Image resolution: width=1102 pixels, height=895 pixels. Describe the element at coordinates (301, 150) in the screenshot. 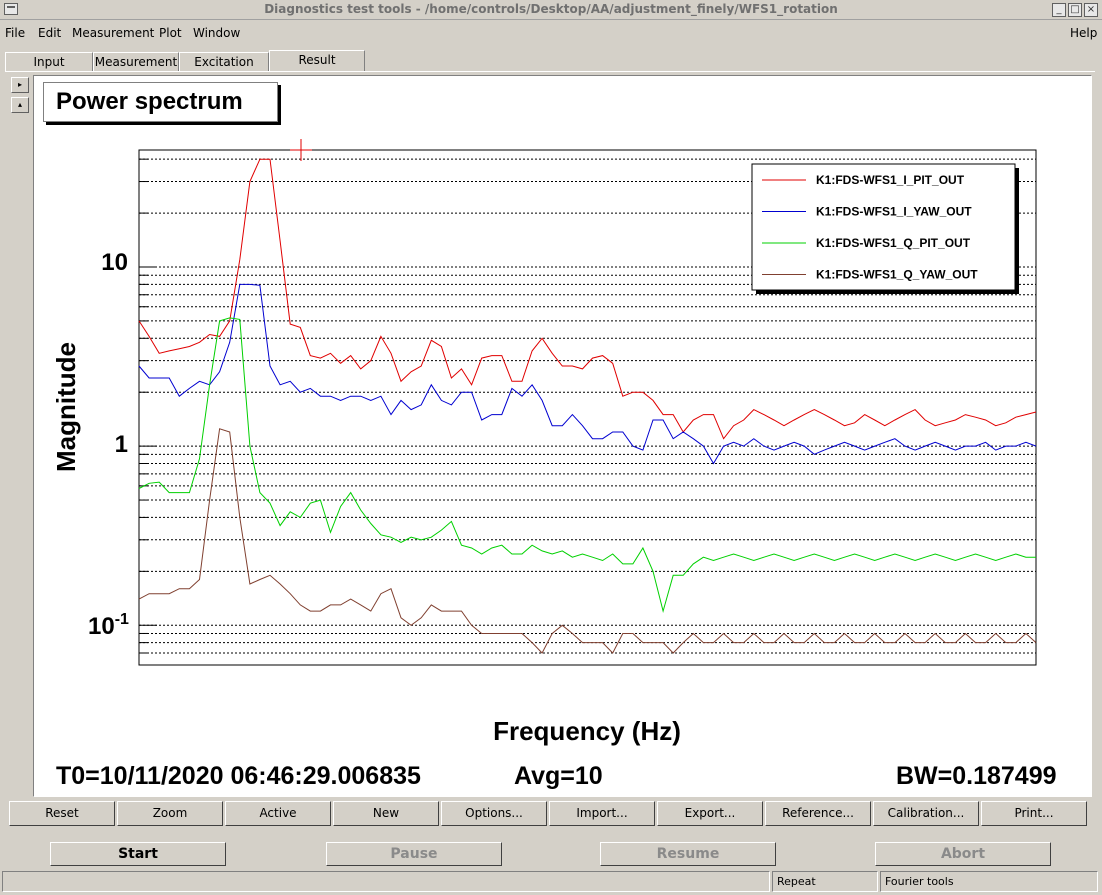

I see `peak-marker` at that location.